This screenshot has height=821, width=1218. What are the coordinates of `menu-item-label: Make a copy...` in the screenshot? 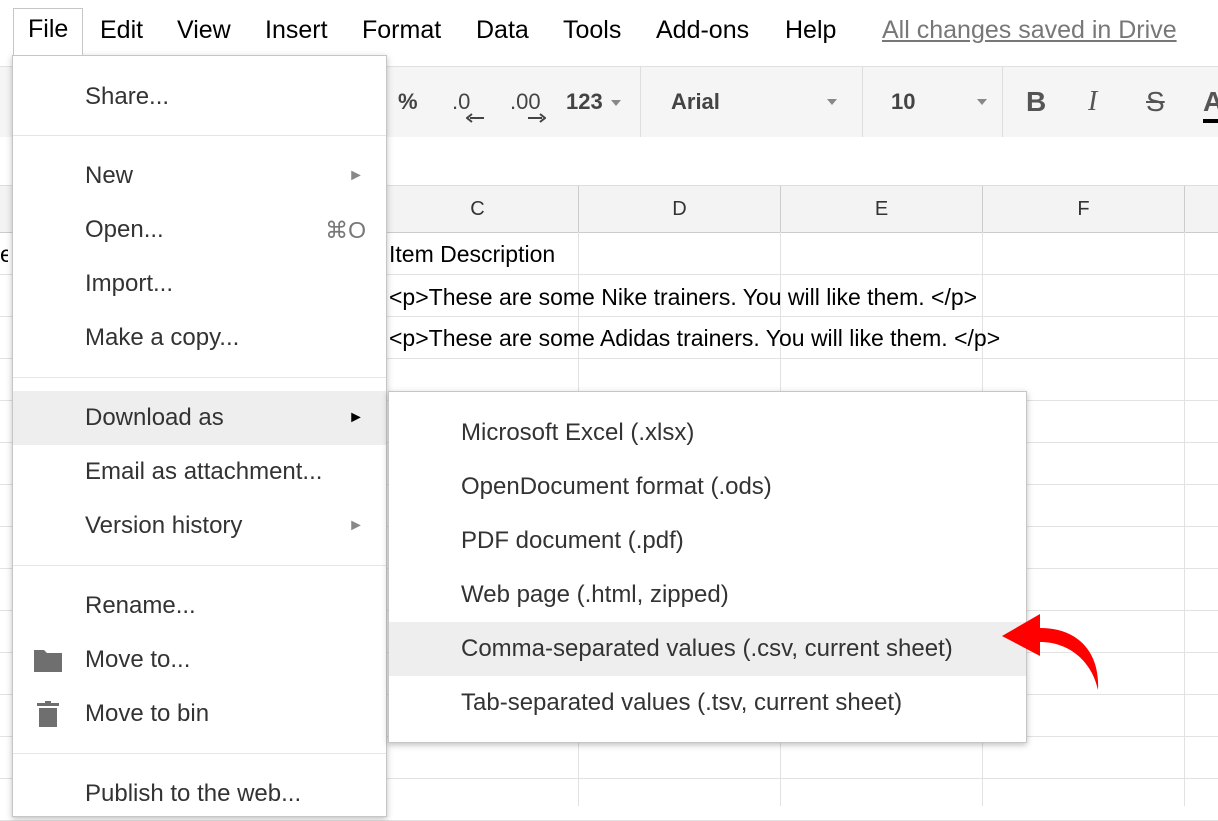 It's located at (162, 337).